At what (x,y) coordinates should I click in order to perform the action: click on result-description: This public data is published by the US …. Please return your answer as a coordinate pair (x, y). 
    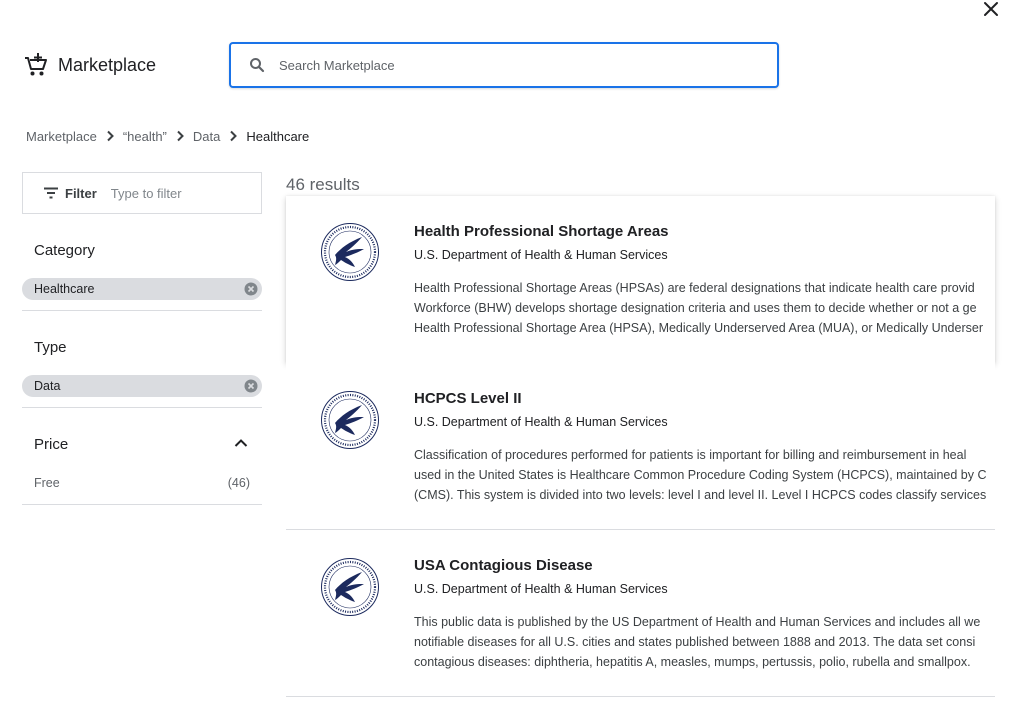
    Looking at the image, I should click on (704, 642).